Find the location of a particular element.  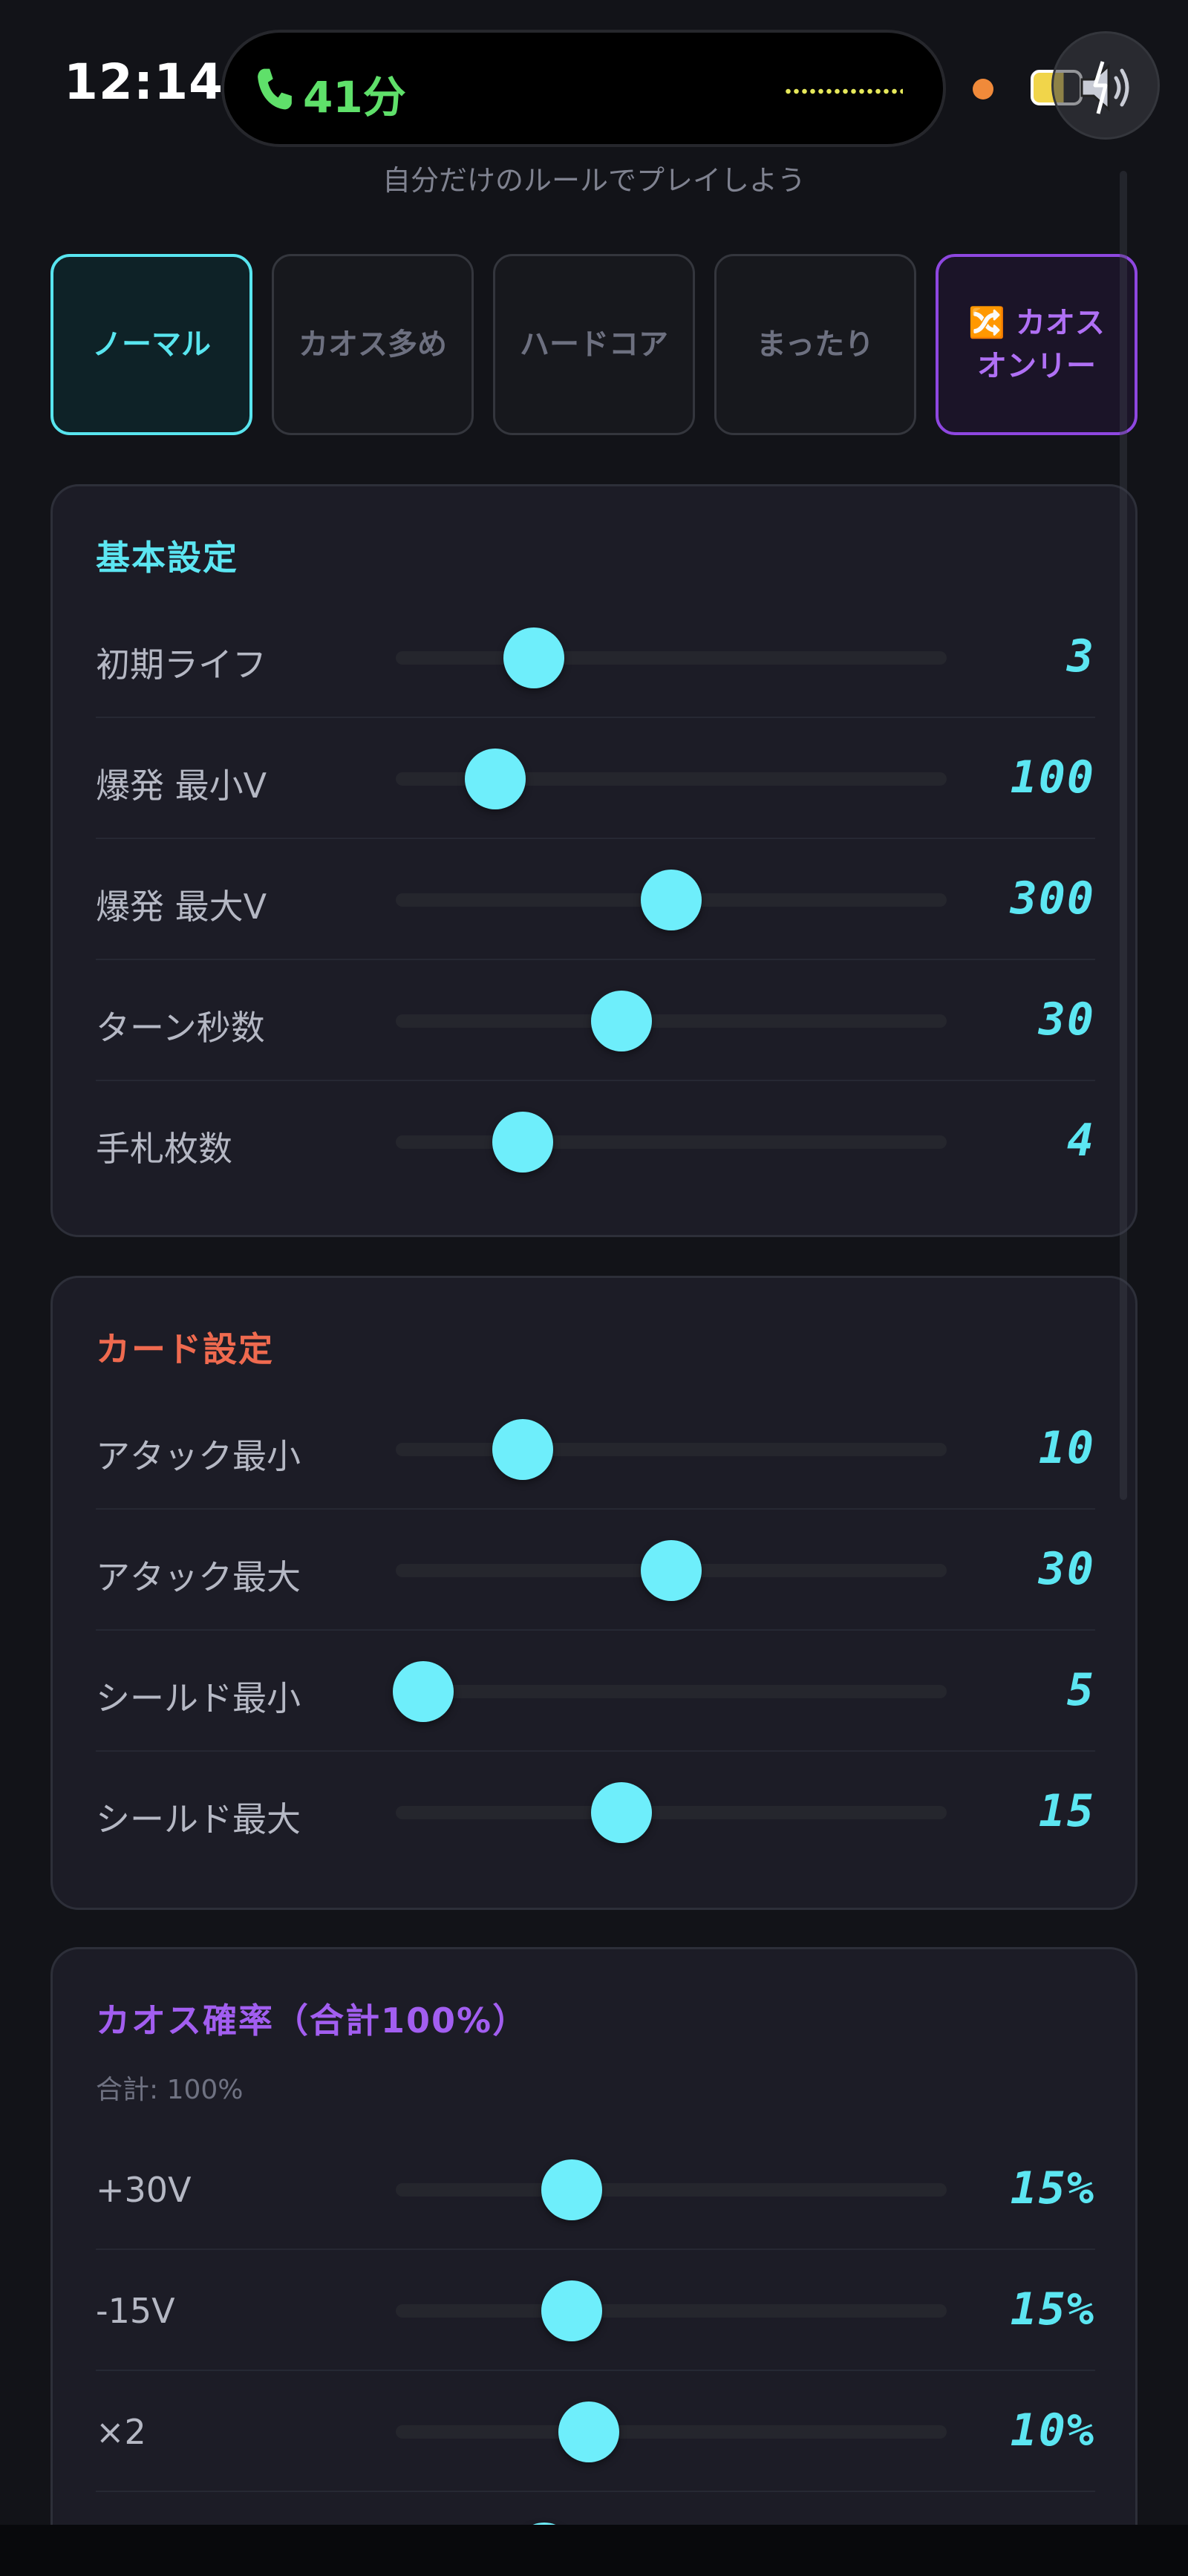

setting-label: 手札枚数 is located at coordinates (164, 1149).